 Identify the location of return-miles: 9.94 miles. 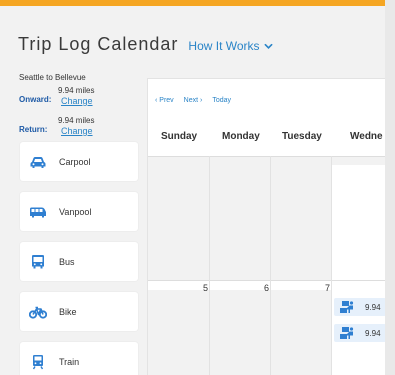
(76, 120).